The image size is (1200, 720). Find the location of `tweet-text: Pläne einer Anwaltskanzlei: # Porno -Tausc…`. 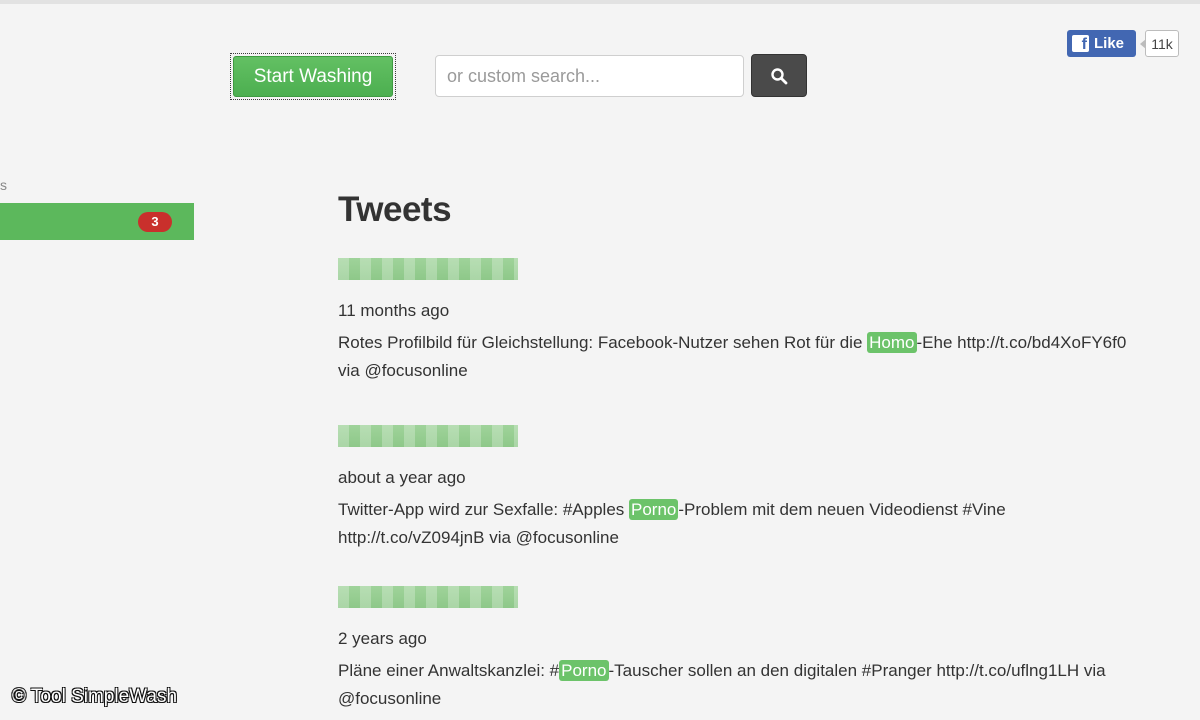

tweet-text: Pläne einer Anwaltskanzlei: # Porno -Tausc… is located at coordinates (722, 684).